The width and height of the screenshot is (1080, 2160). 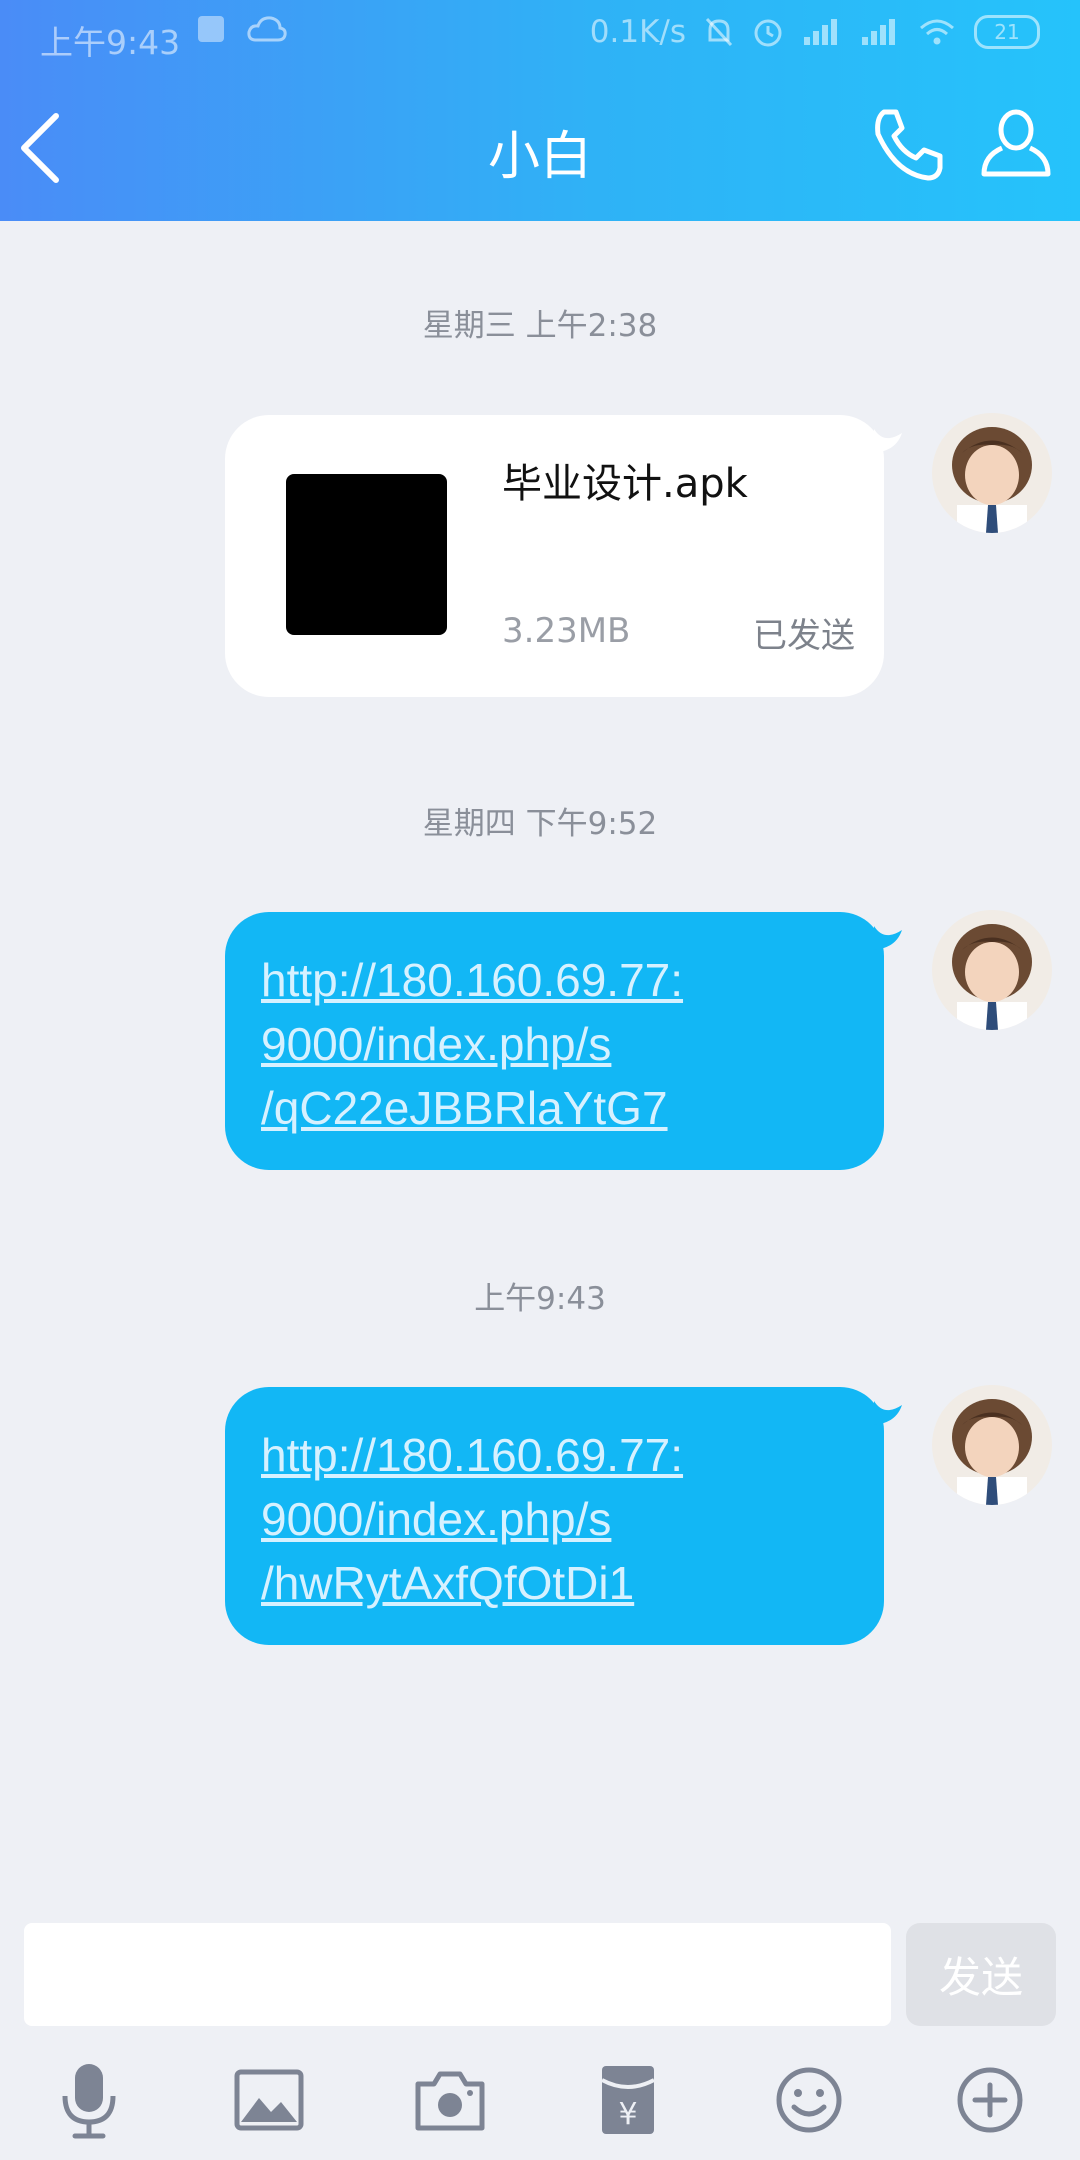 I want to click on cloud-icon, so click(x=267, y=29).